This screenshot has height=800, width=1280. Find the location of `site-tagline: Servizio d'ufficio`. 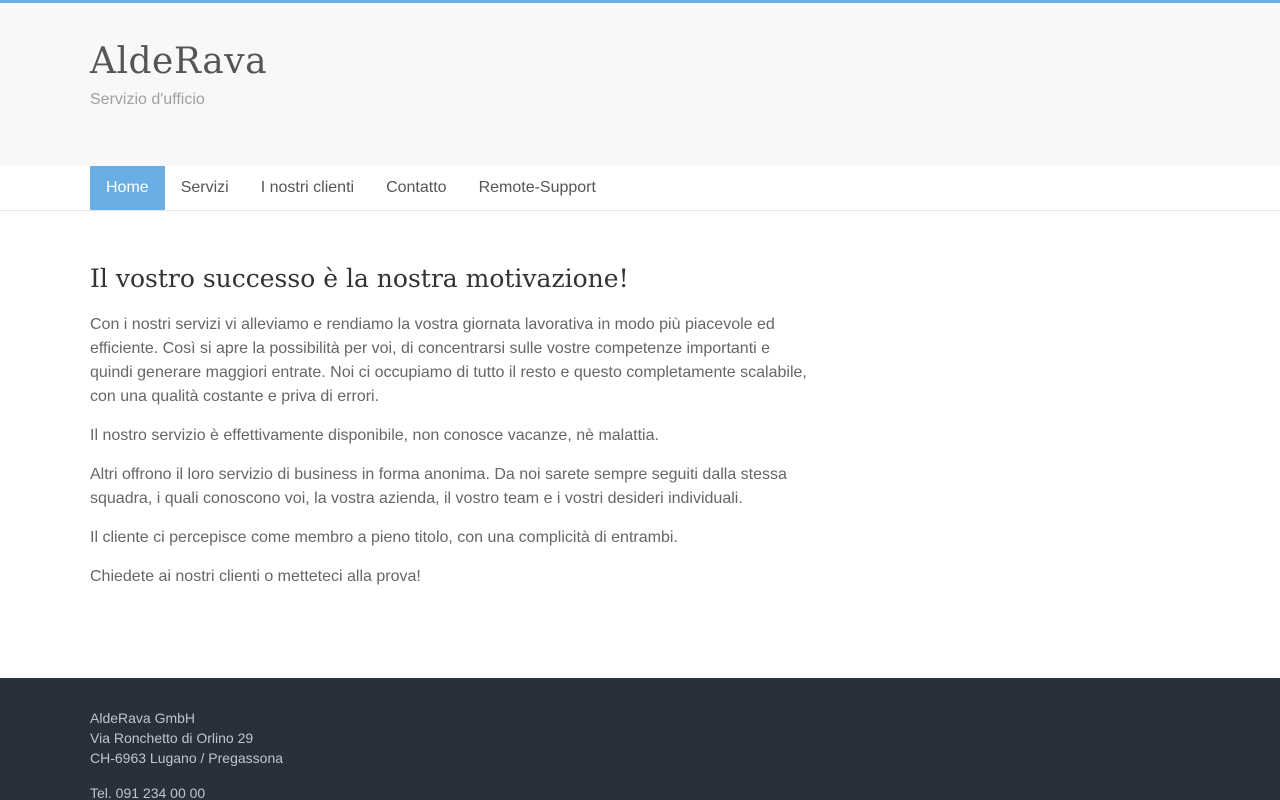

site-tagline: Servizio d'ufficio is located at coordinates (147, 99).